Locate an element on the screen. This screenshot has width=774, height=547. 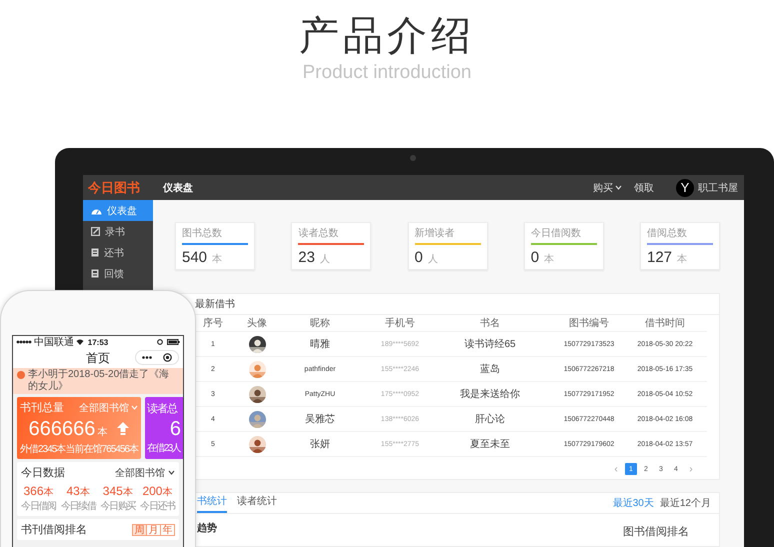
user-name: 职工书屋 is located at coordinates (718, 187).